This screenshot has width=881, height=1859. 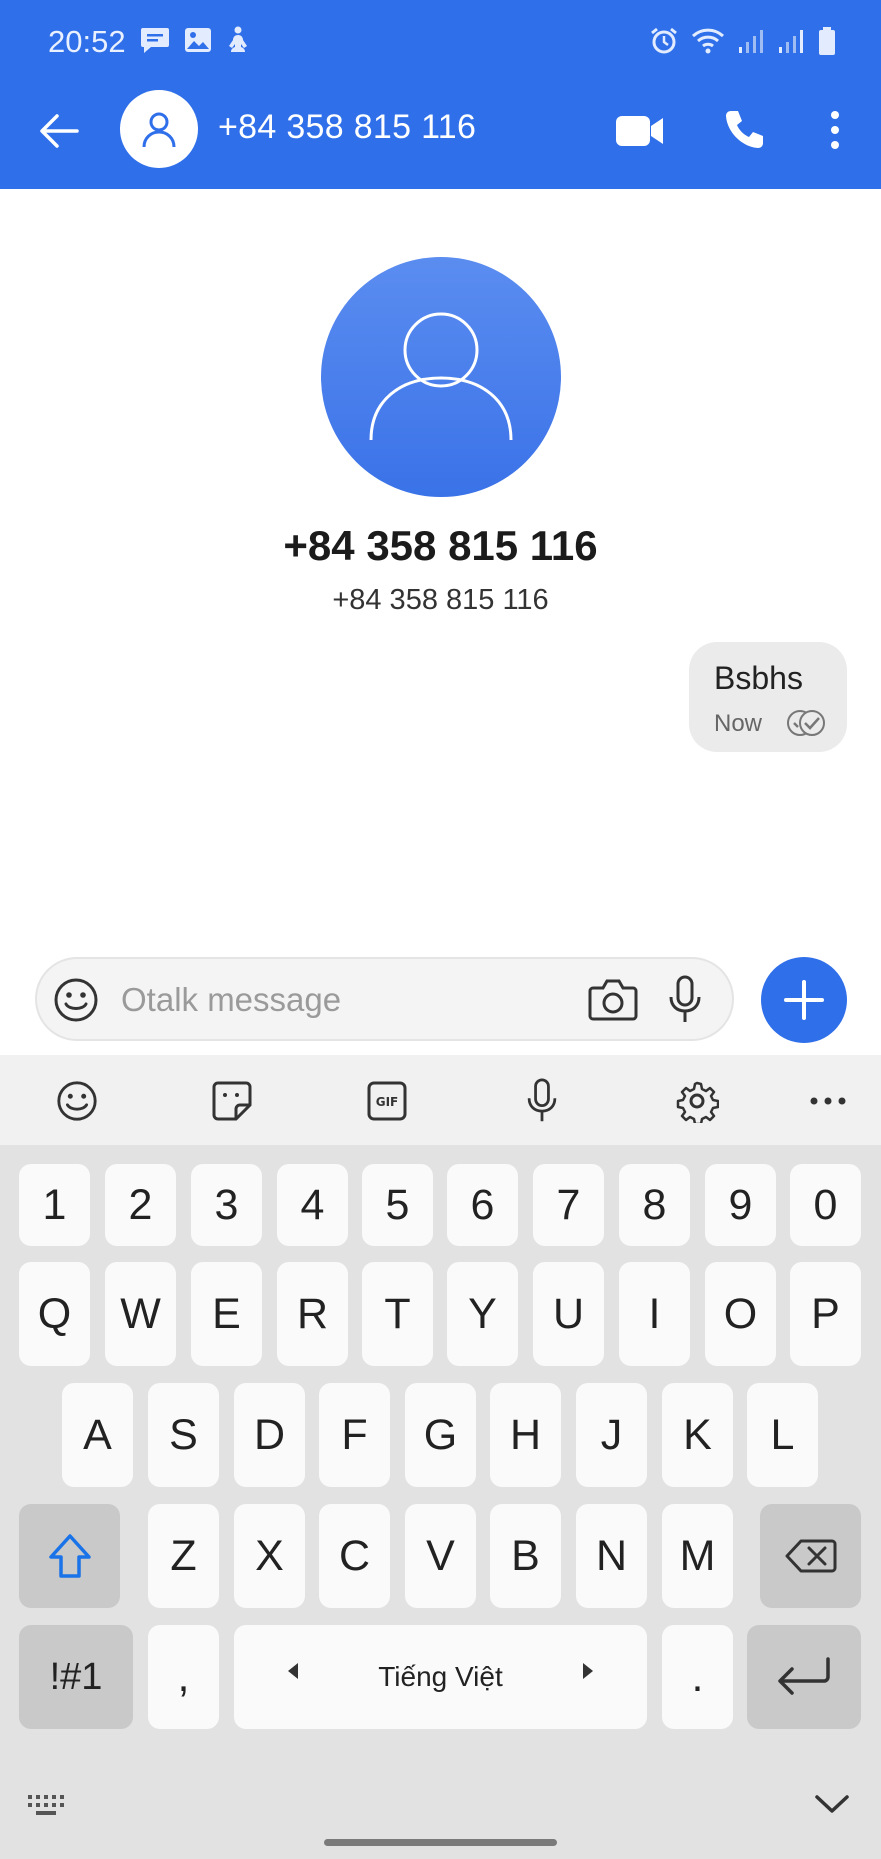 What do you see at coordinates (440, 94) in the screenshot?
I see `top-bar: 20:52 +84 358 815 116` at bounding box center [440, 94].